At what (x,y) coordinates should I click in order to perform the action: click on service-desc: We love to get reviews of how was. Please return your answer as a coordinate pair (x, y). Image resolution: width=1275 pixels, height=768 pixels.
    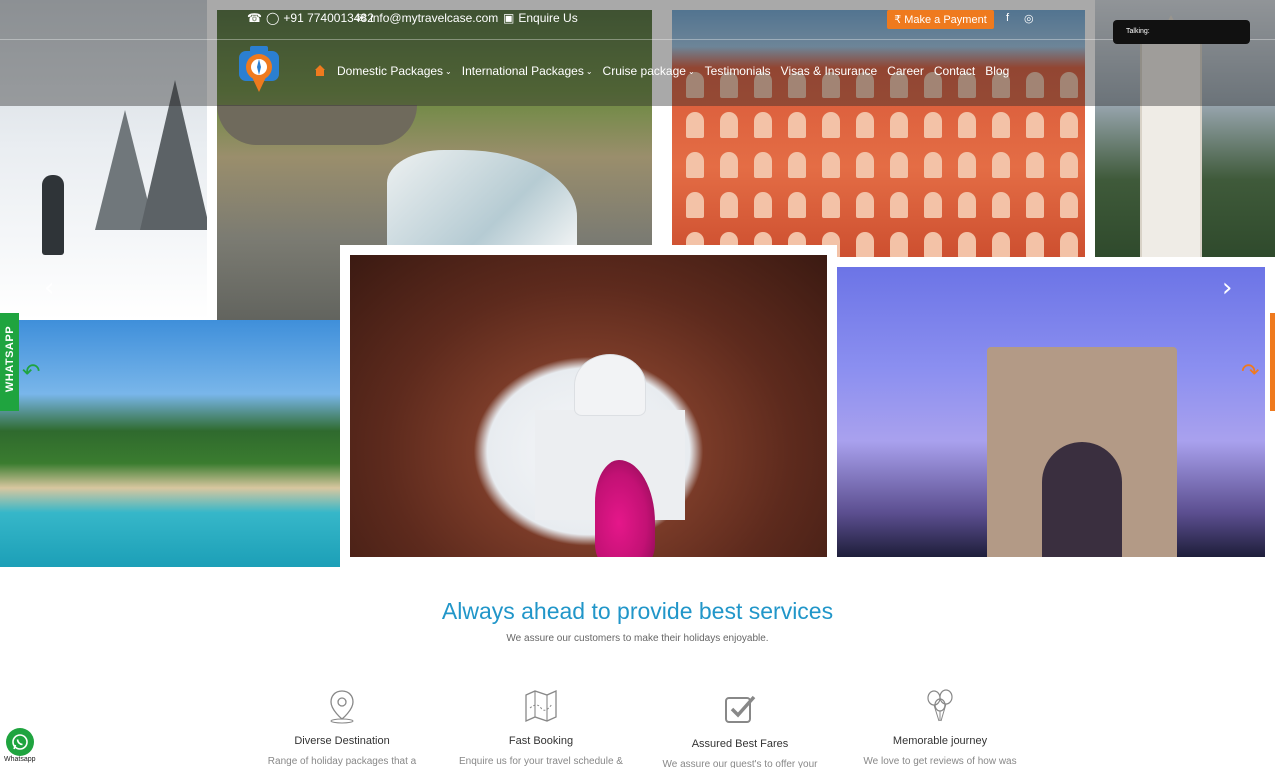
    Looking at the image, I should click on (940, 761).